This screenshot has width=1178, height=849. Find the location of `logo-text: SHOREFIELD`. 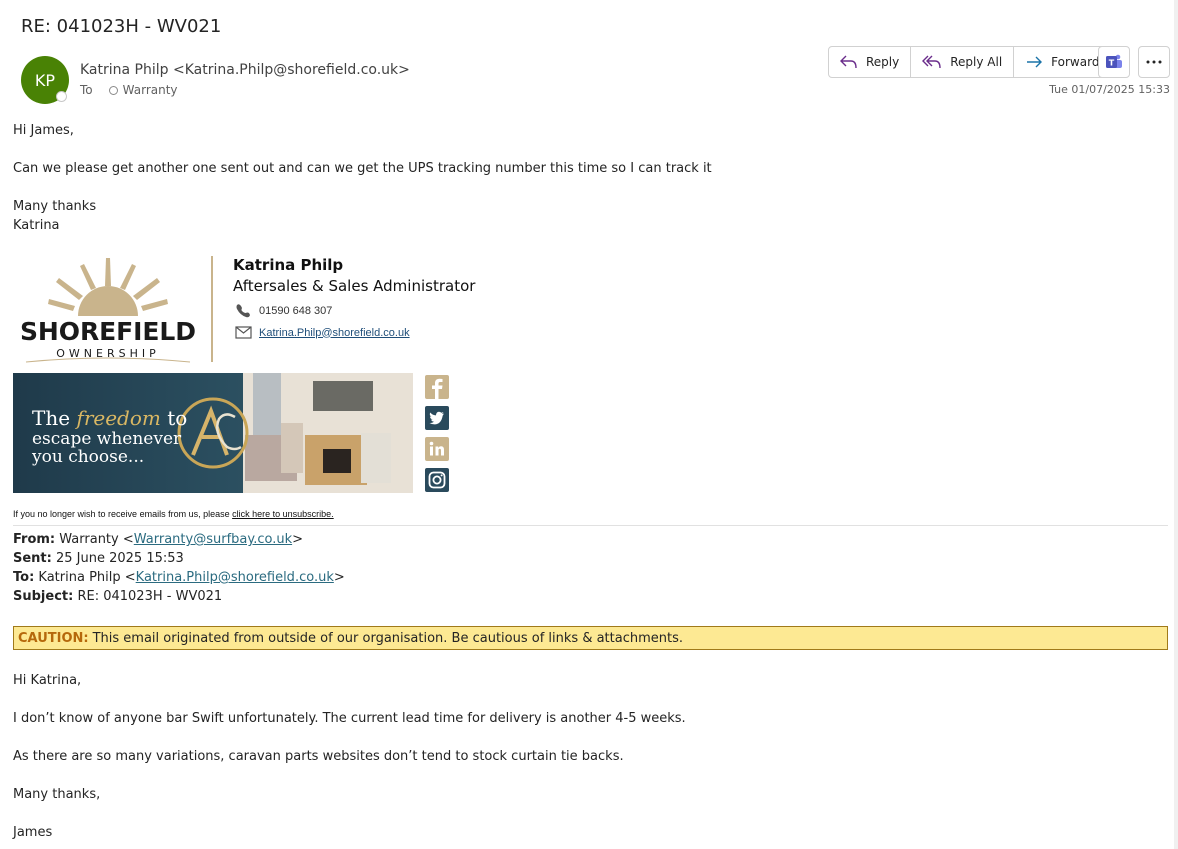

logo-text: SHOREFIELD is located at coordinates (108, 331).